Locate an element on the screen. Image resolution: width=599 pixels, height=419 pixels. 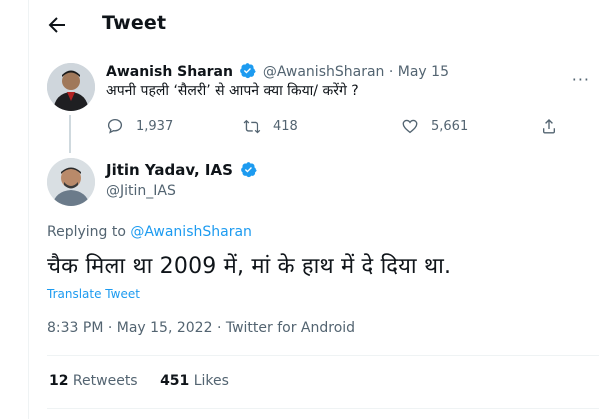
reply-author-name: Jitin Yadav, IAS is located at coordinates (182, 170).